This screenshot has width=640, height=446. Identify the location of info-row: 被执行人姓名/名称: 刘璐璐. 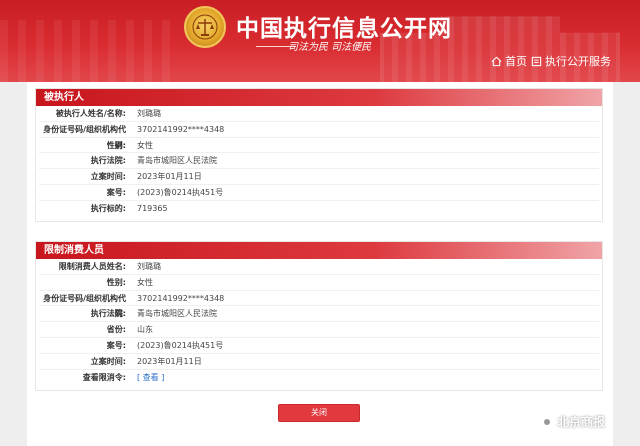
(319, 114).